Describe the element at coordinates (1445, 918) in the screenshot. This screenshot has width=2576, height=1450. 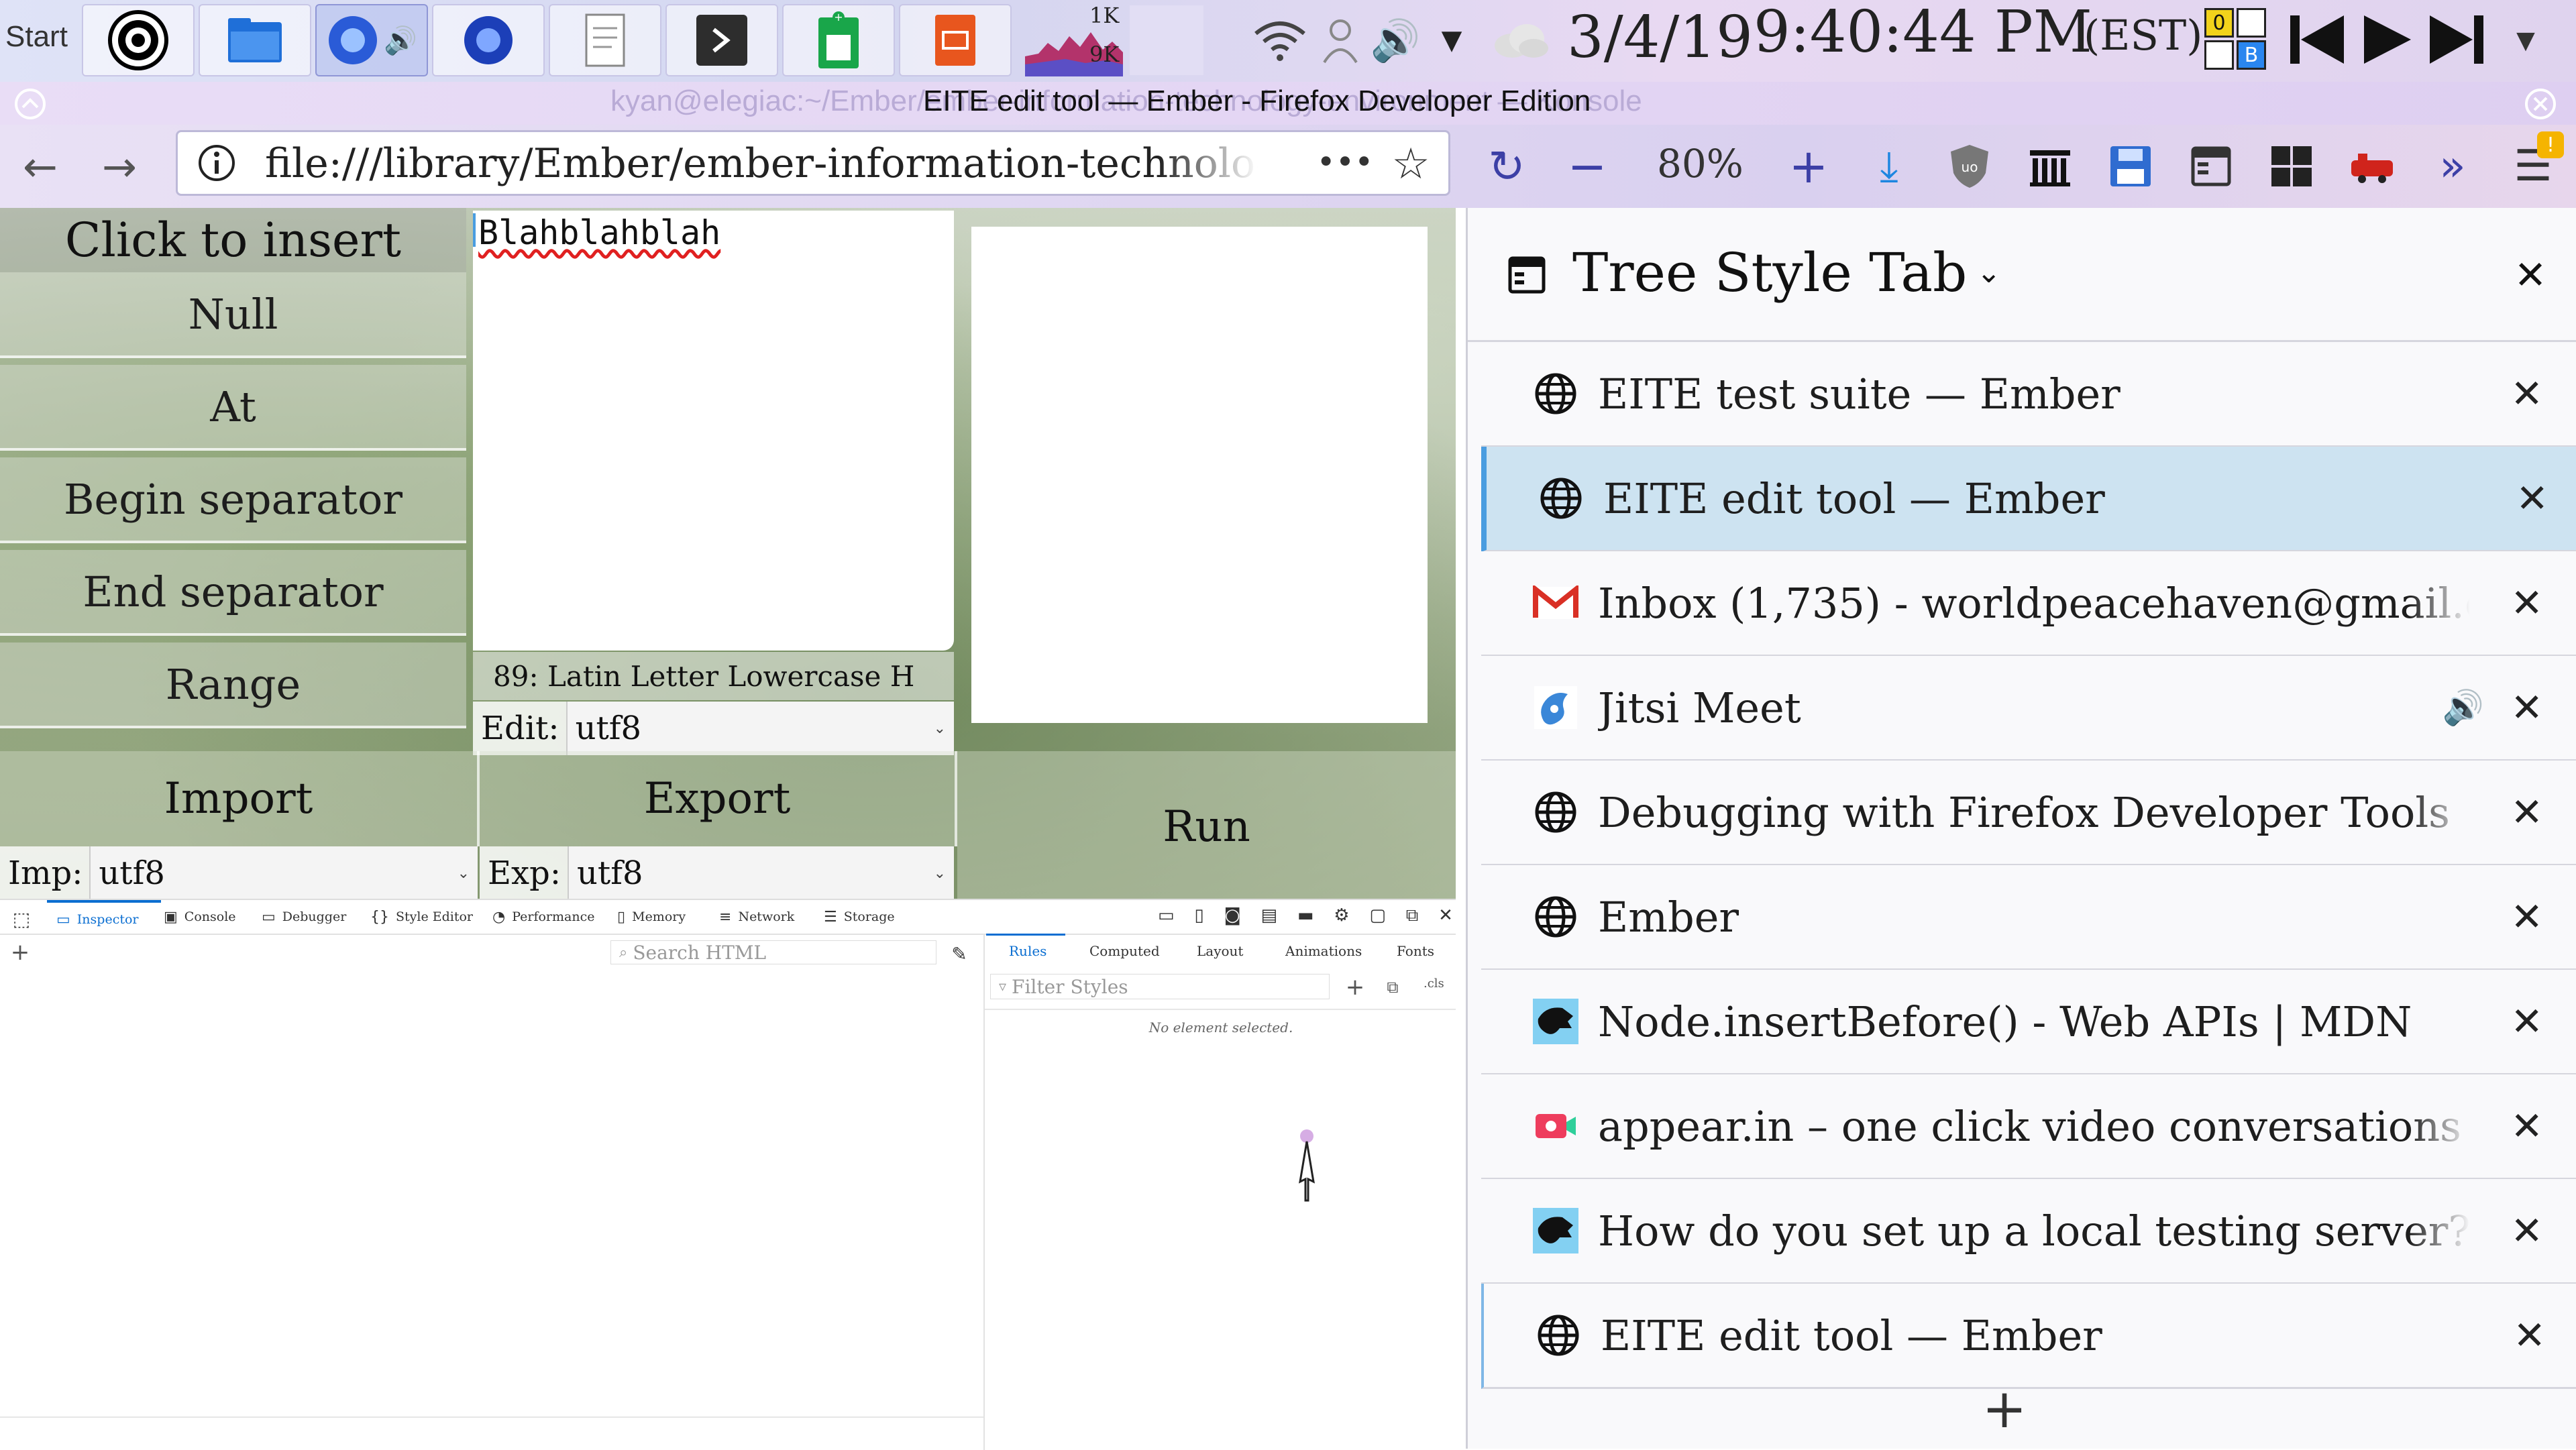
I see `devtools-close-icon: ✕` at that location.